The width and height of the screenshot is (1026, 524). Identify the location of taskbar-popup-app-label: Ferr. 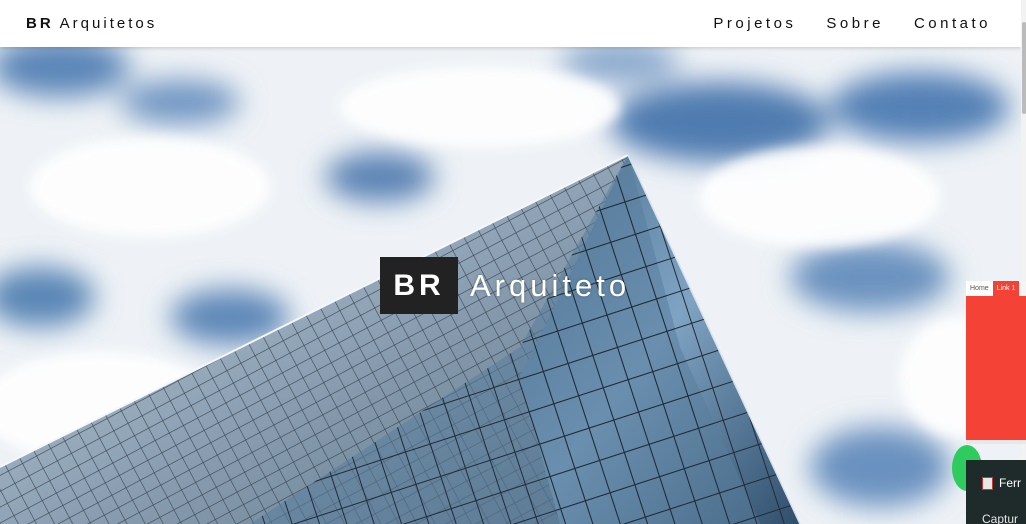
(1010, 483).